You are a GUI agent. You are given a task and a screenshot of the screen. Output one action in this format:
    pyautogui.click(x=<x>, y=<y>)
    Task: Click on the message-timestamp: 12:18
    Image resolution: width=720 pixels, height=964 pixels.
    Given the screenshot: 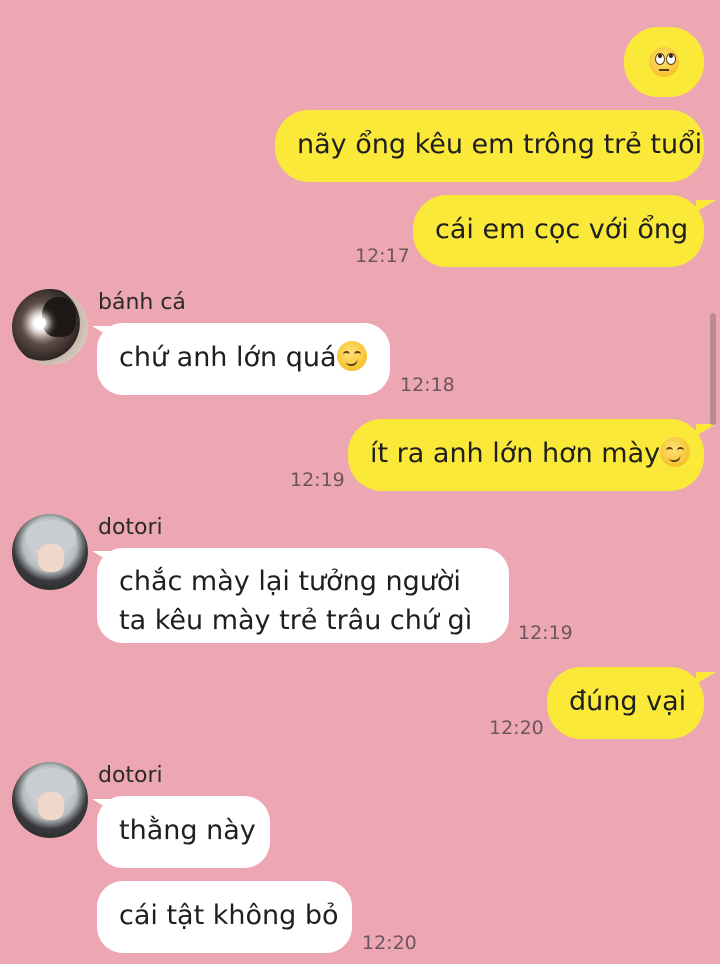 What is the action you would take?
    pyautogui.click(x=427, y=385)
    